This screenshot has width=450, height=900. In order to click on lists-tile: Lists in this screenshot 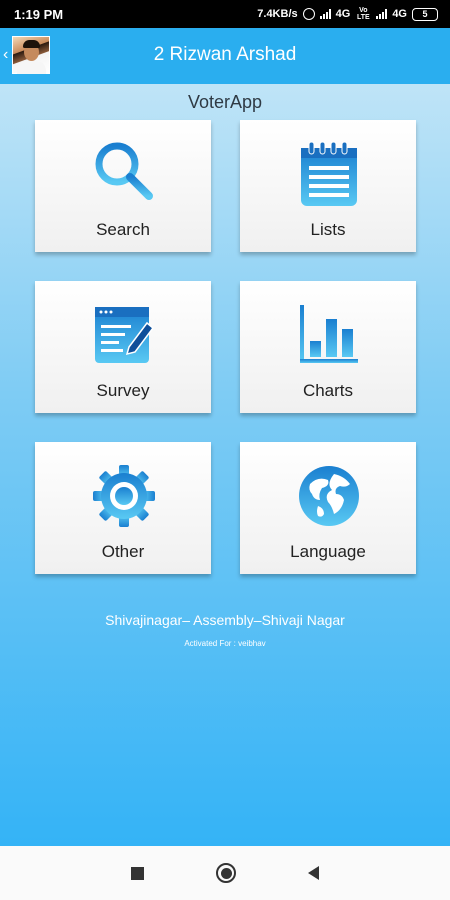, I will do `click(328, 186)`.